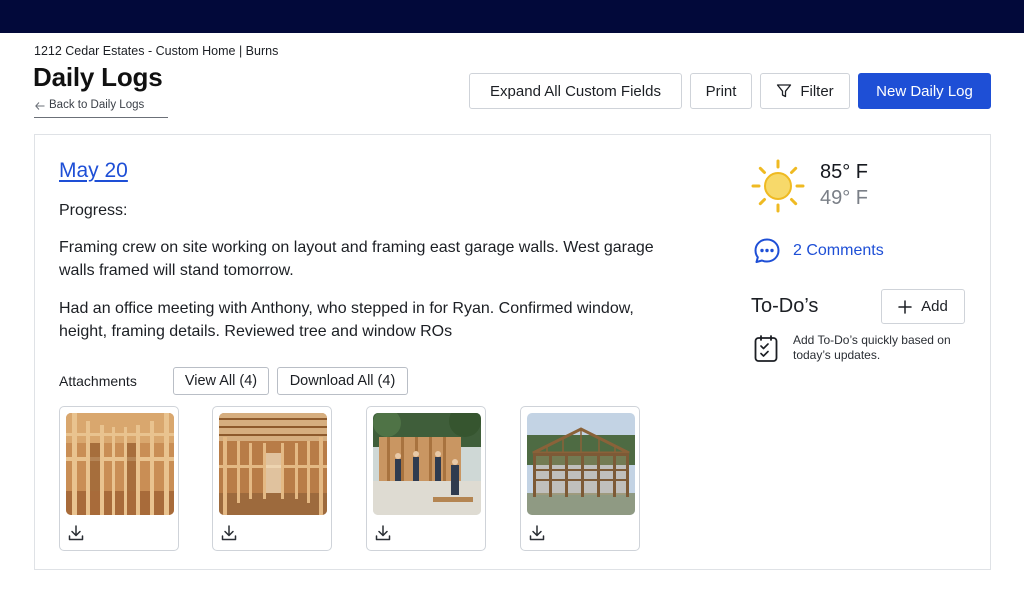 The height and width of the screenshot is (589, 1024). I want to click on plus-icon, so click(905, 306).